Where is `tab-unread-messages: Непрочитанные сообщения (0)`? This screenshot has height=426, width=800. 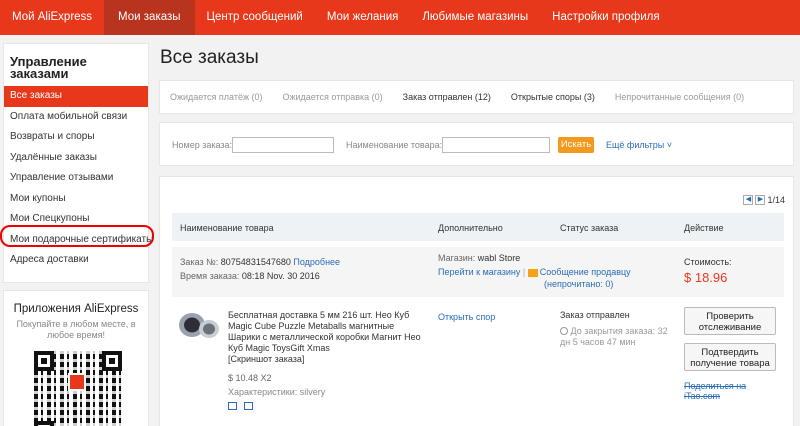 tab-unread-messages: Непрочитанные сообщения (0) is located at coordinates (679, 97).